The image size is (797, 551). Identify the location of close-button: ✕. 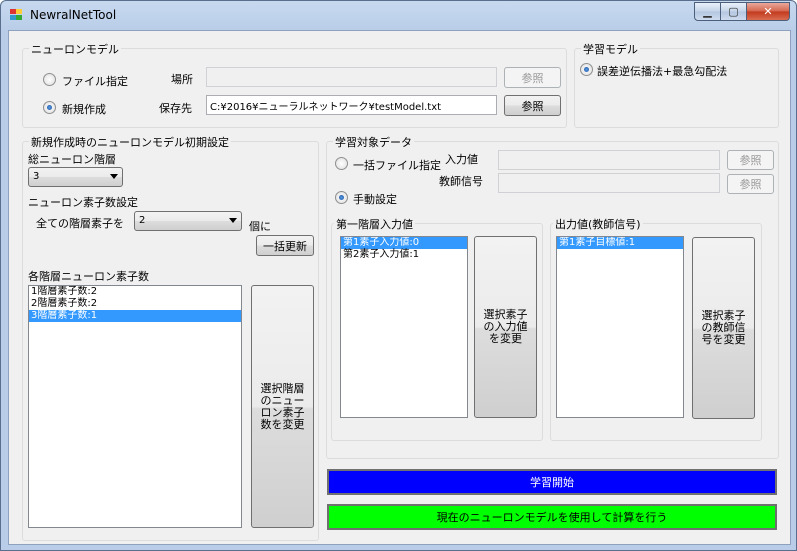
(768, 11).